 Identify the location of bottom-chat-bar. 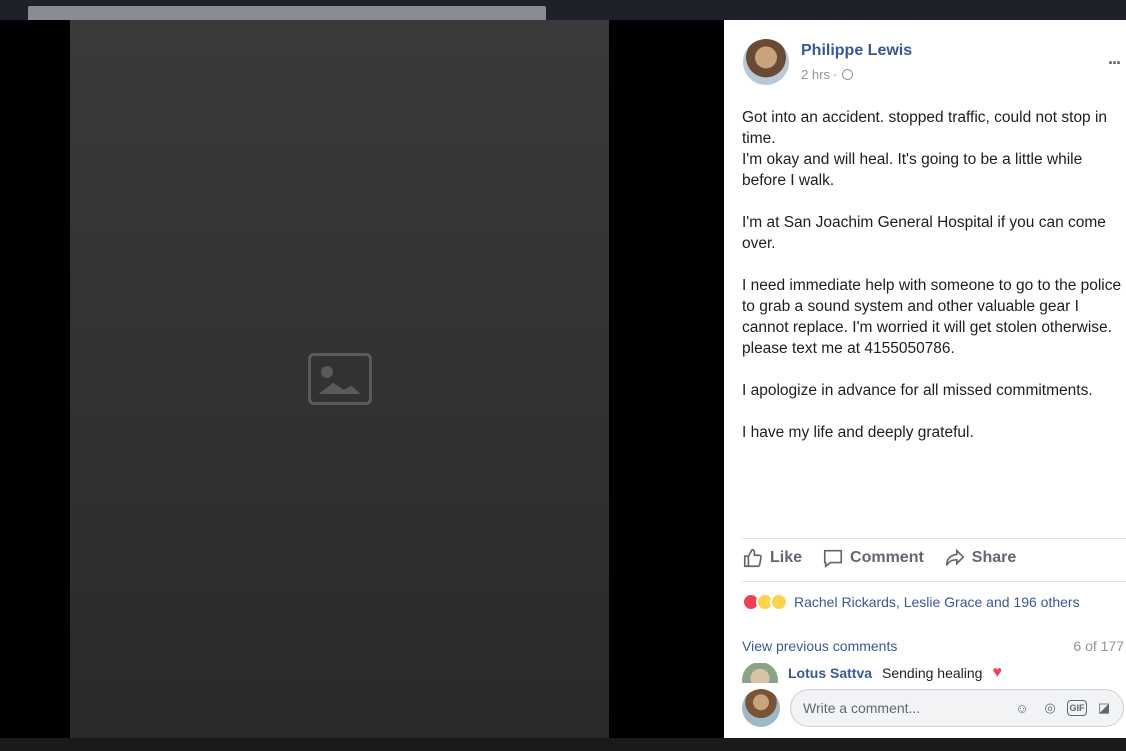
(563, 744).